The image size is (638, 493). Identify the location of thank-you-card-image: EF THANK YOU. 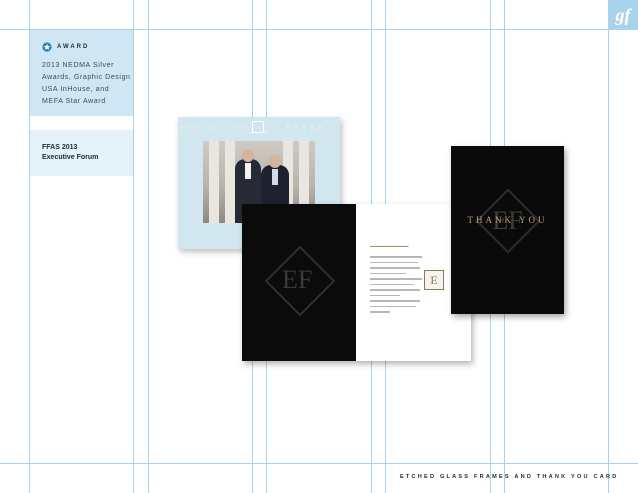
(507, 230).